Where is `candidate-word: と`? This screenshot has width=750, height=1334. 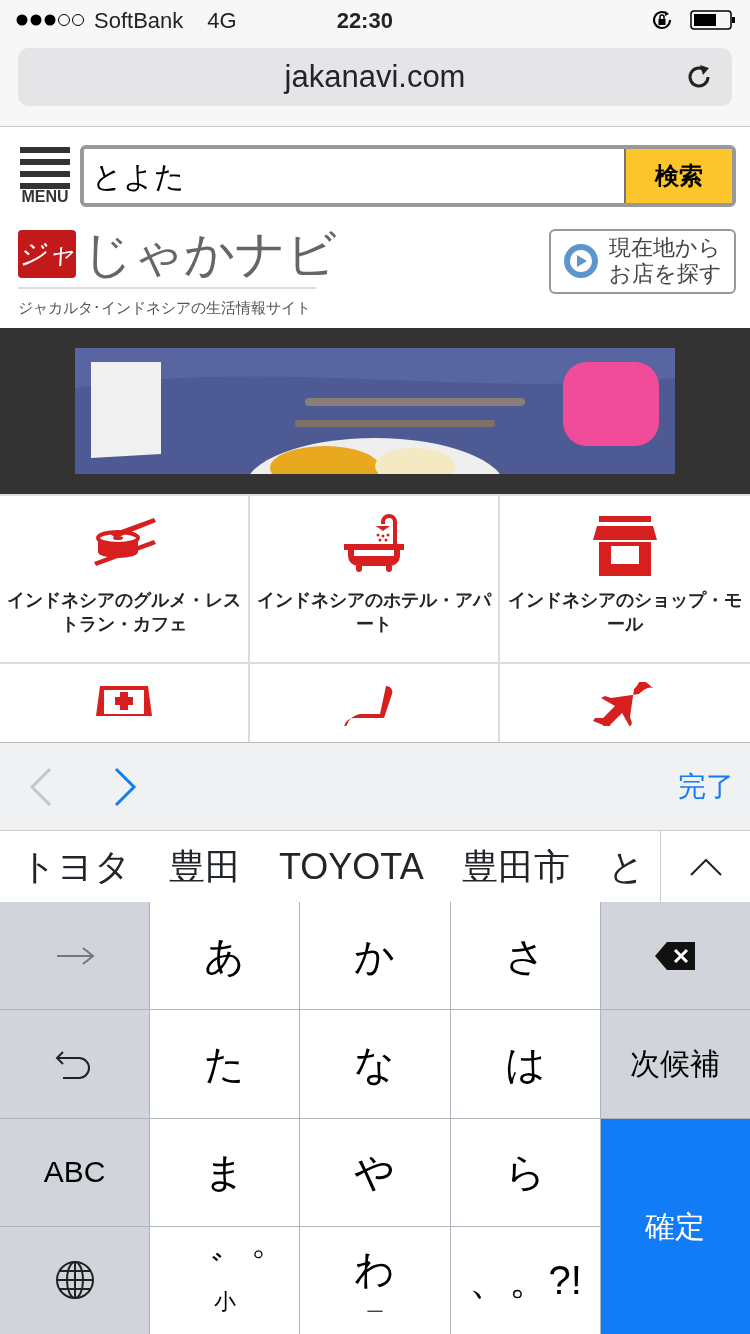
candidate-word: と is located at coordinates (626, 866).